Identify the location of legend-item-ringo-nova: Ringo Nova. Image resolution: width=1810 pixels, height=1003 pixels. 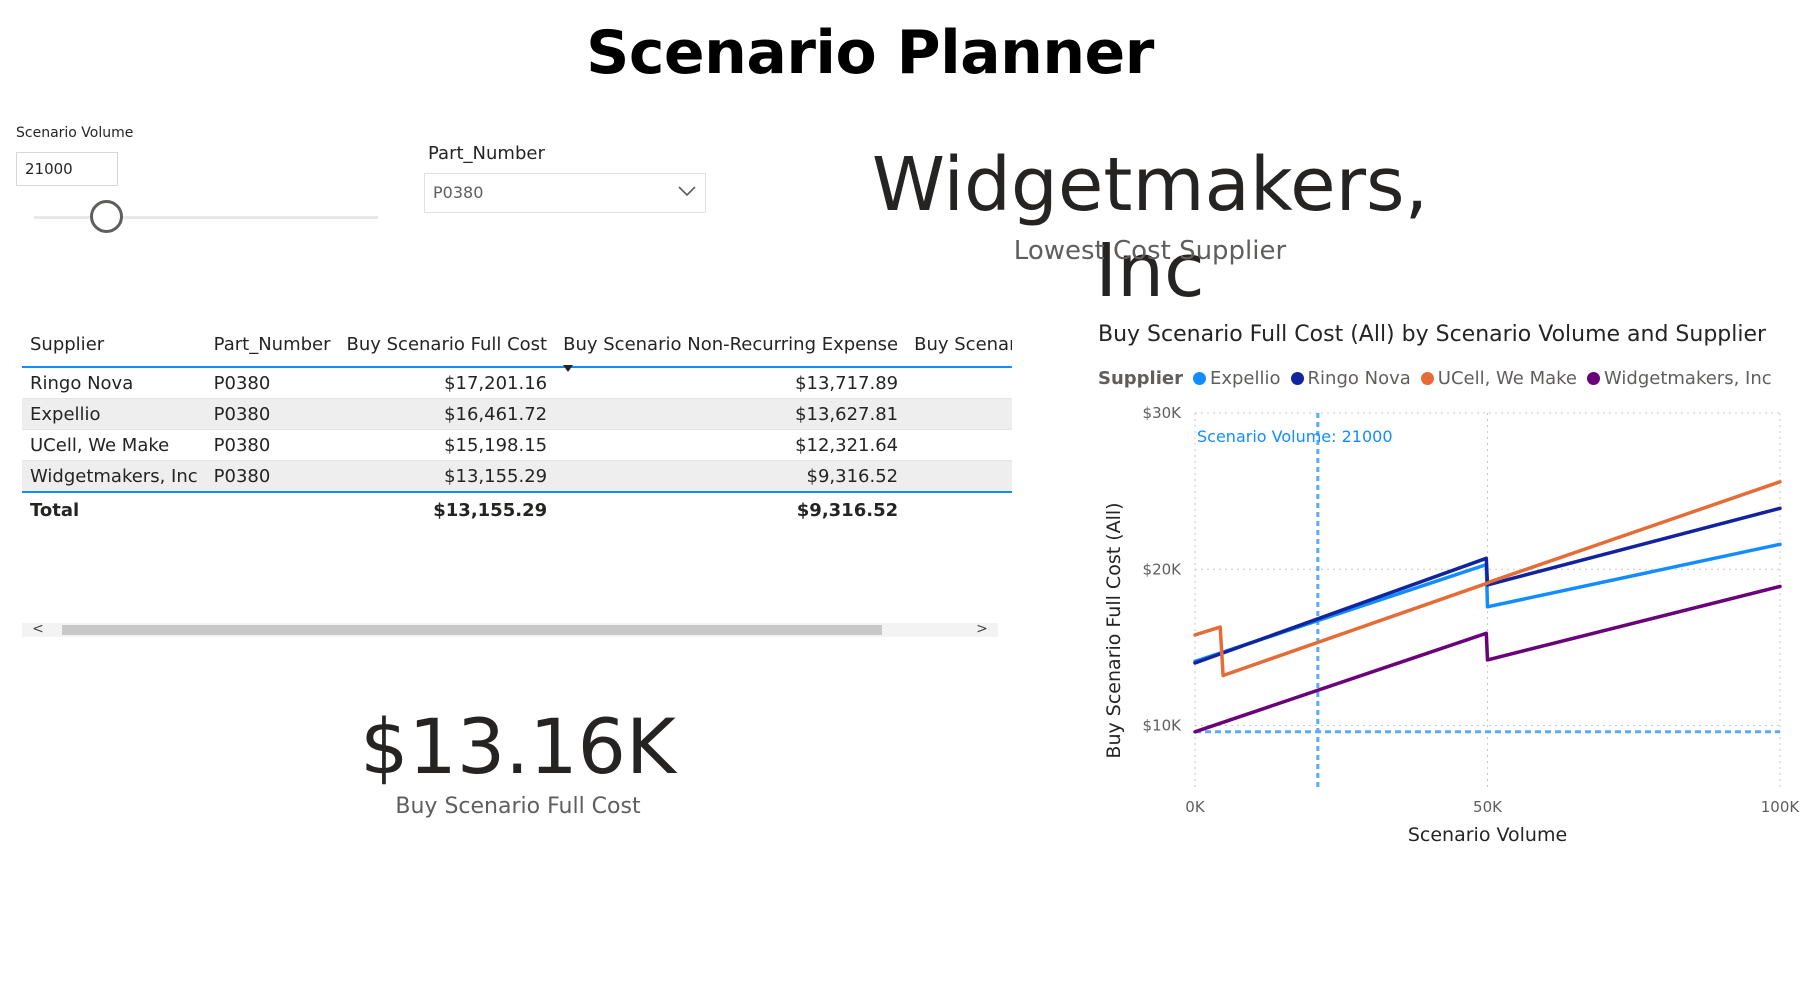
(1350, 378).